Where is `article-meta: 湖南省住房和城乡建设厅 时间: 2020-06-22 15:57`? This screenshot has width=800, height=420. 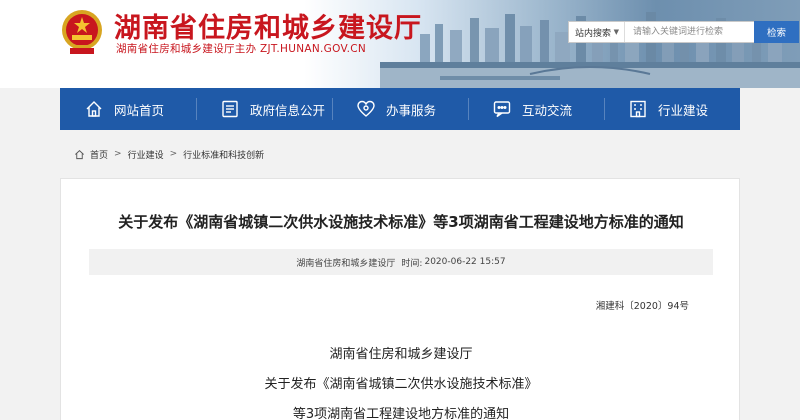 article-meta: 湖南省住房和城乡建设厅 时间: 2020-06-22 15:57 is located at coordinates (401, 262).